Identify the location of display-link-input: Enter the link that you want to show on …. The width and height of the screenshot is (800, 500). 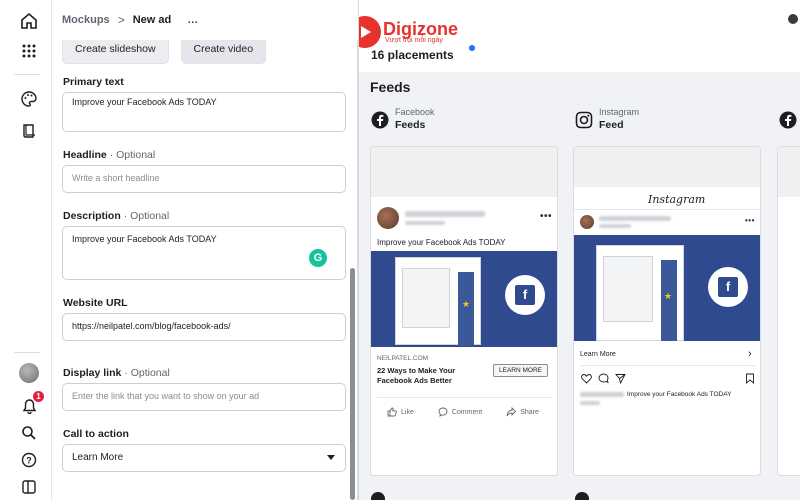
(204, 397).